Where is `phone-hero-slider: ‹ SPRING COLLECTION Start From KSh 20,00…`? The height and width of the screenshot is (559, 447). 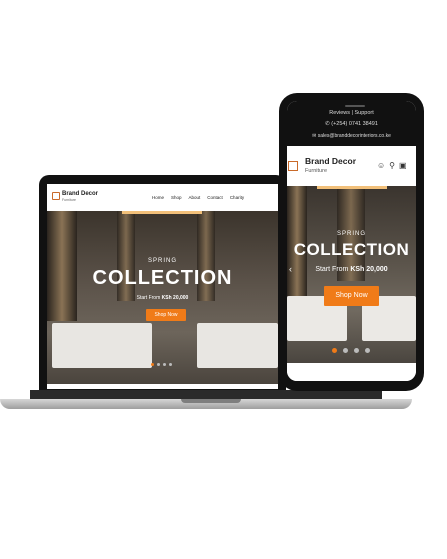
phone-hero-slider: ‹ SPRING COLLECTION Start From KSh 20,00… is located at coordinates (351, 274).